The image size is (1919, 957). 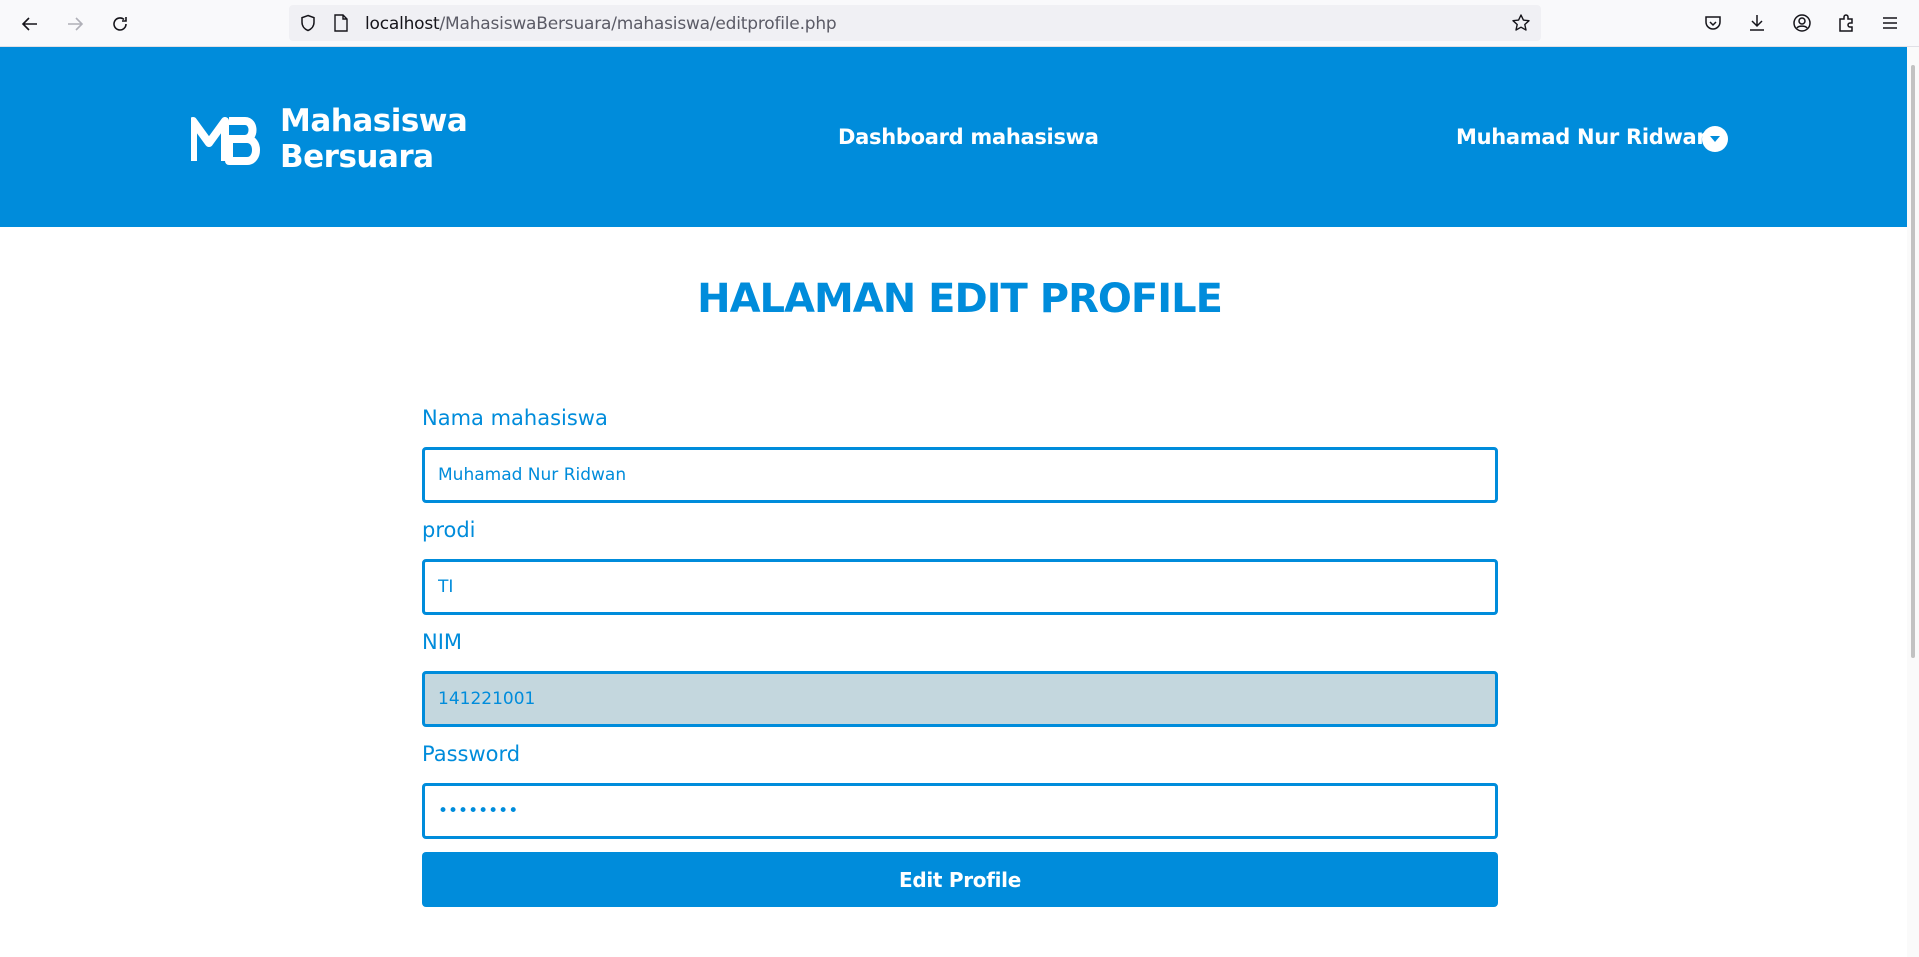 I want to click on user-menu-toggle, so click(x=1715, y=139).